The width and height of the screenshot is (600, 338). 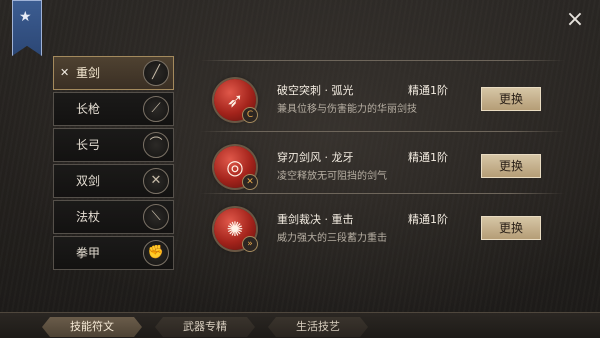 I want to click on skill-name: 重剑裁决 · 重击, so click(x=315, y=219).